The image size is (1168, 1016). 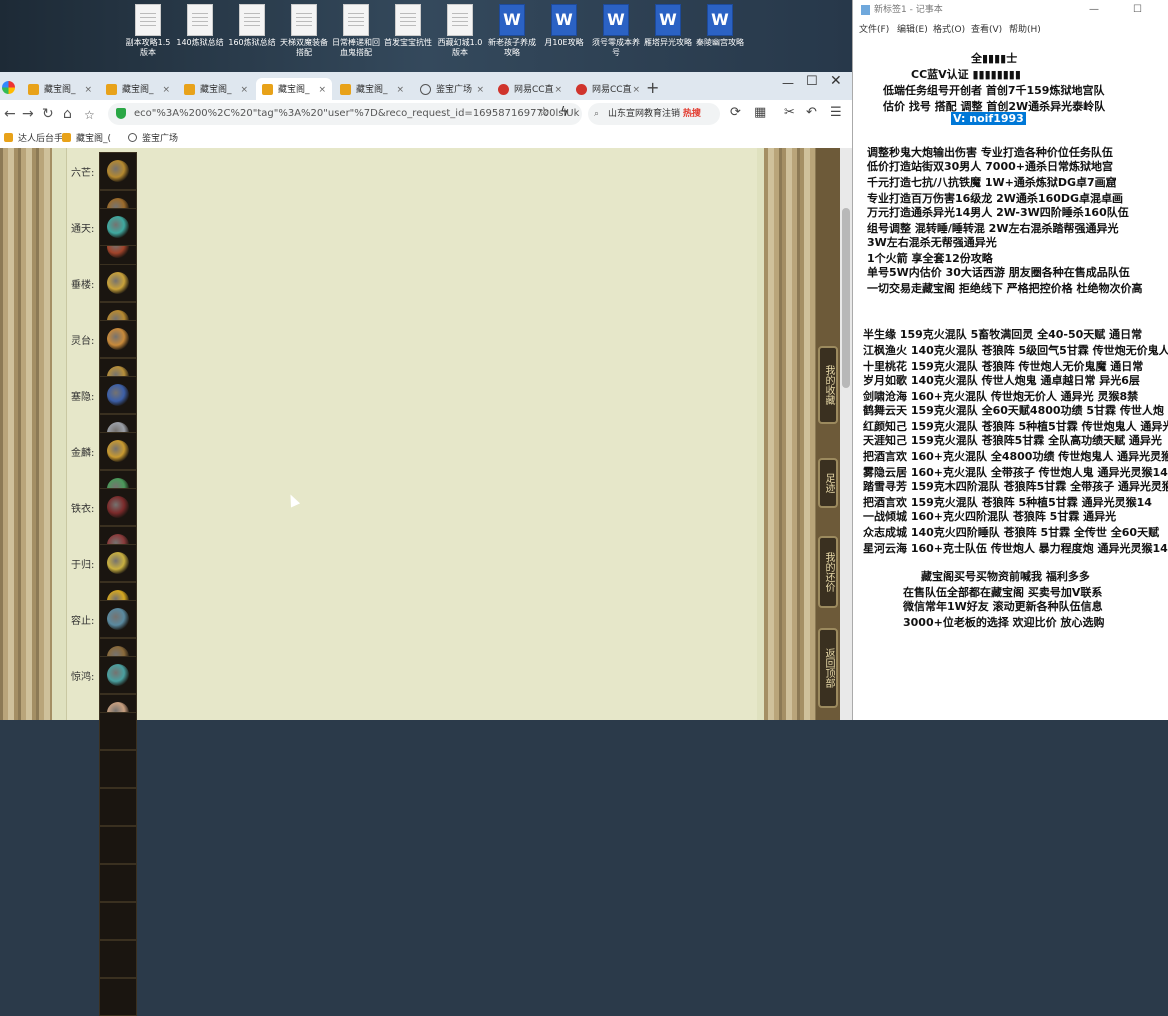 What do you see at coordinates (720, 42) in the screenshot?
I see `desktop-icon-label: 秦陵幽宫攻略` at bounding box center [720, 42].